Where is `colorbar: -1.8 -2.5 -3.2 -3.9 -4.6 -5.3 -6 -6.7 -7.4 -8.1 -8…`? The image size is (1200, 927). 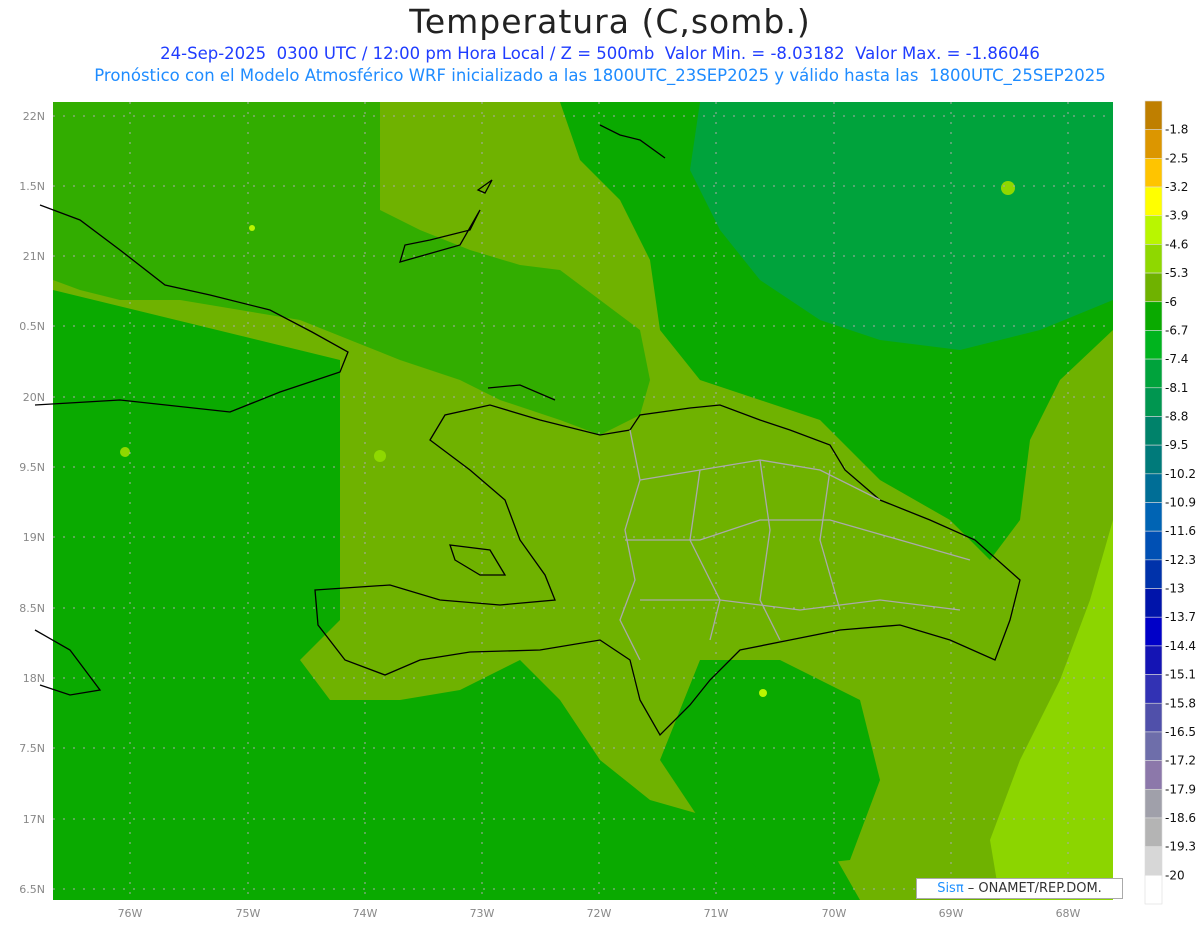
colorbar: -1.8 -2.5 -3.2 -3.9 -4.6 -5.3 -6 -6.7 -7.4 -8.1 -8… is located at coordinates (1170, 502).